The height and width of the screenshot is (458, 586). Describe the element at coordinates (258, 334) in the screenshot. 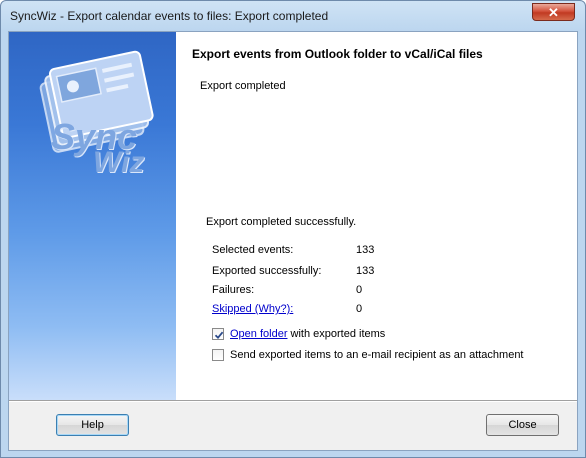

I see `open-folder-link: Open folder` at that location.